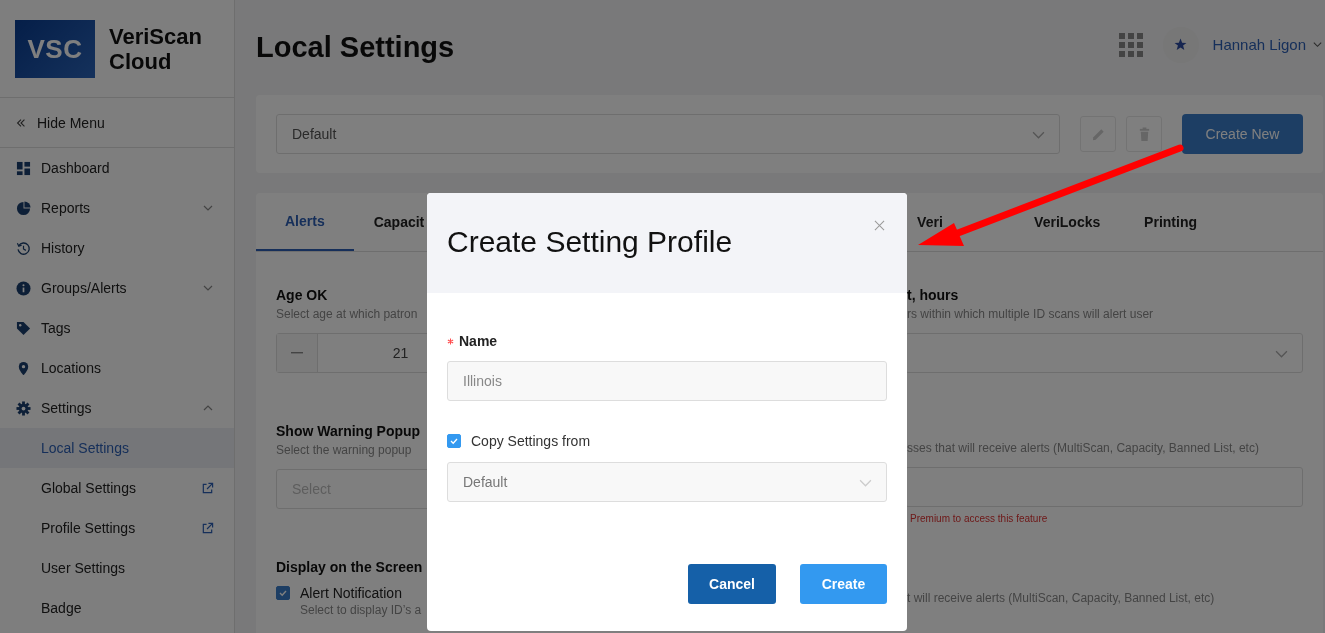  What do you see at coordinates (1144, 134) in the screenshot?
I see `delete-button` at bounding box center [1144, 134].